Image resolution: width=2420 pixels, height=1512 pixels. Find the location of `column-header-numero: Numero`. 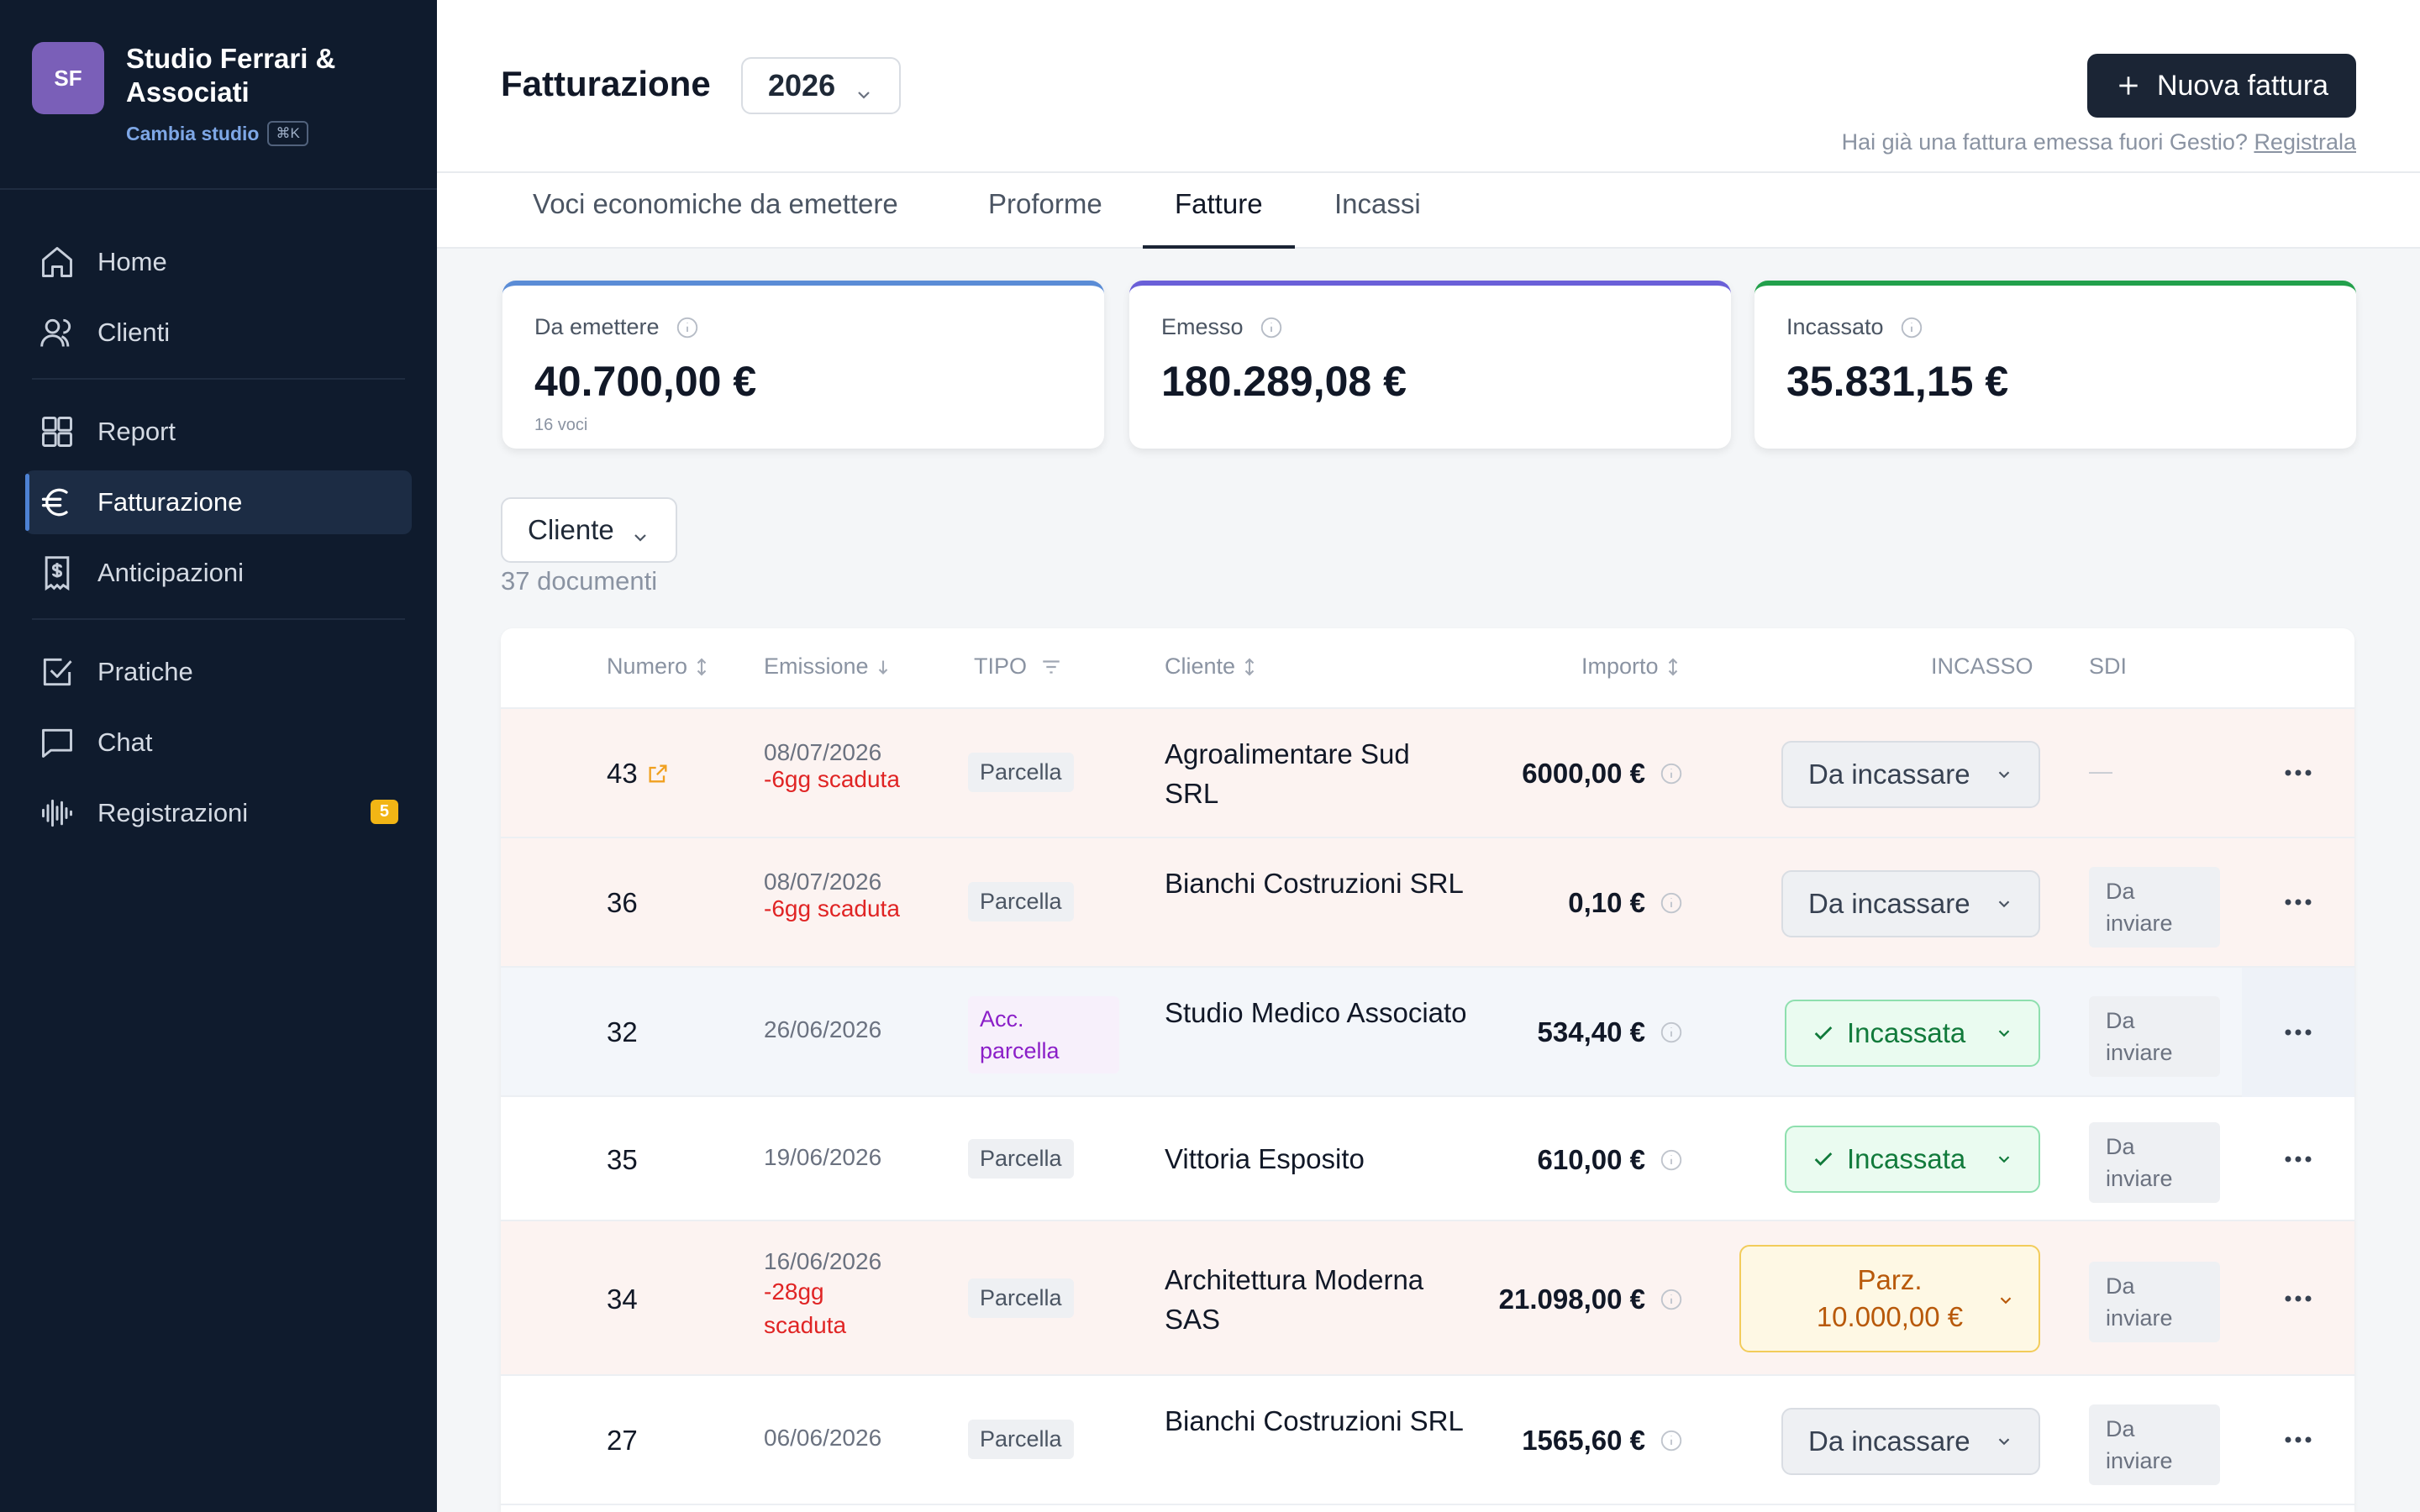

column-header-numero: Numero is located at coordinates (658, 667).